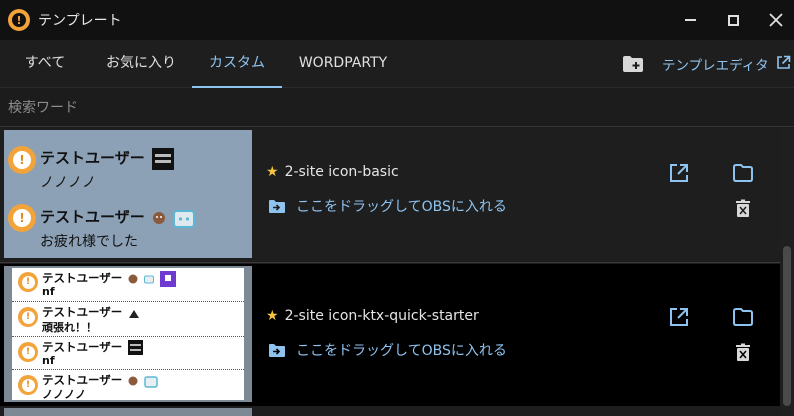 Image resolution: width=794 pixels, height=416 pixels. Describe the element at coordinates (341, 172) in the screenshot. I see `template-name: 2-site icon-basic` at that location.